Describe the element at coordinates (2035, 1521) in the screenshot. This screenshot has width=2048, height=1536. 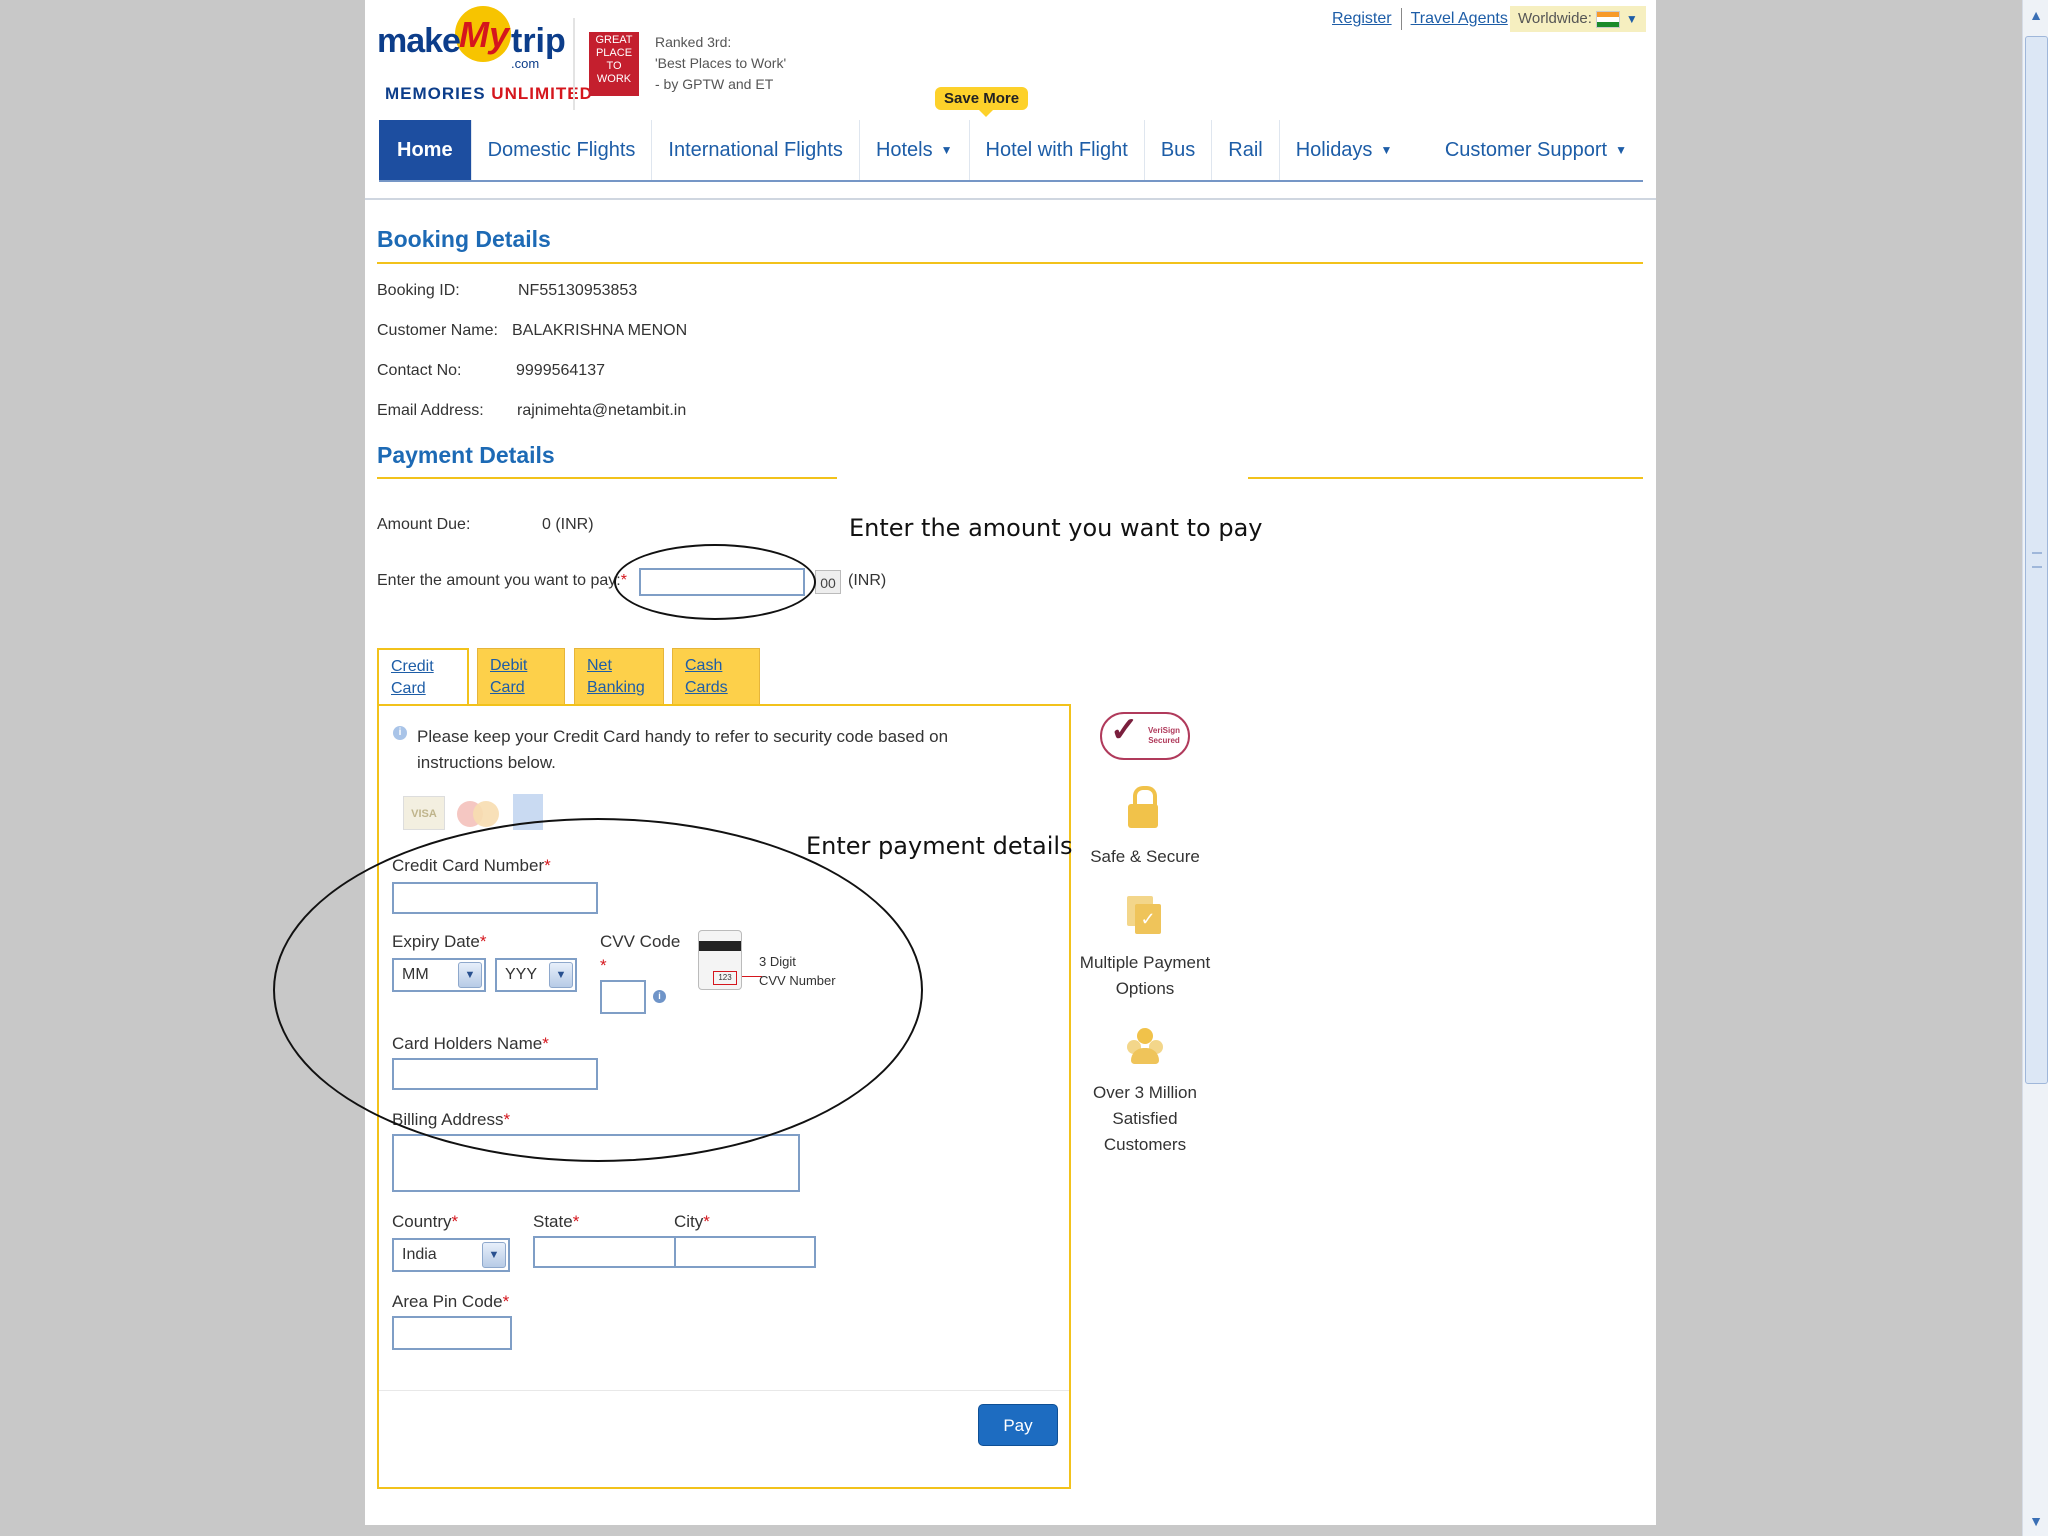
I see `scroll-down-icon: ▼` at that location.